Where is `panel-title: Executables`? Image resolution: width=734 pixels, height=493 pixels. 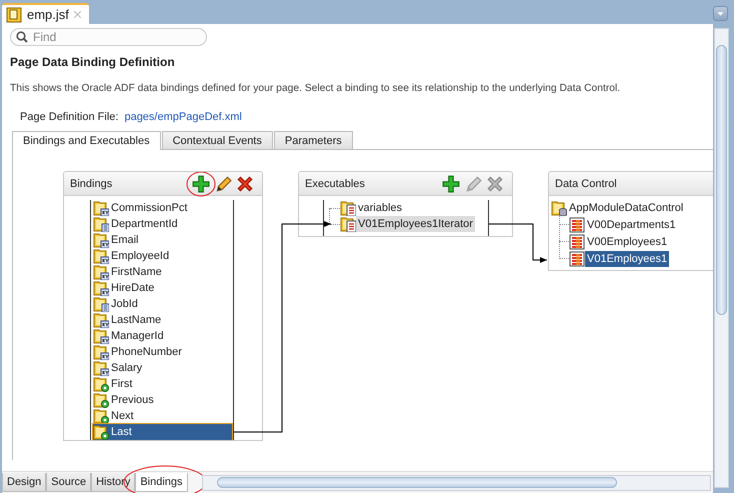 panel-title: Executables is located at coordinates (335, 184).